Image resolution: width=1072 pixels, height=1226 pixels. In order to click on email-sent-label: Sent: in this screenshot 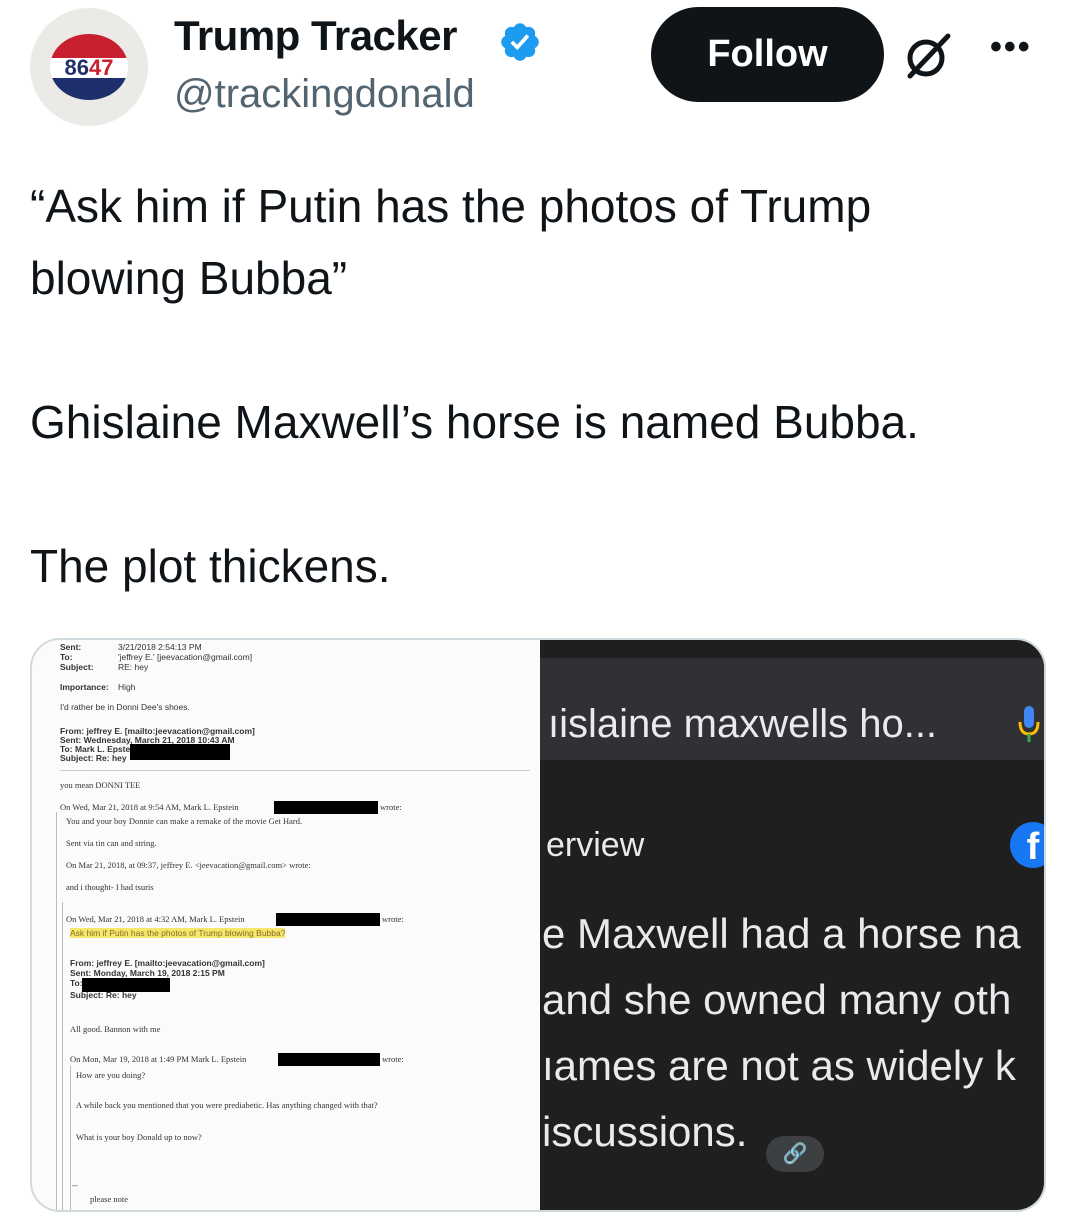, I will do `click(71, 647)`.